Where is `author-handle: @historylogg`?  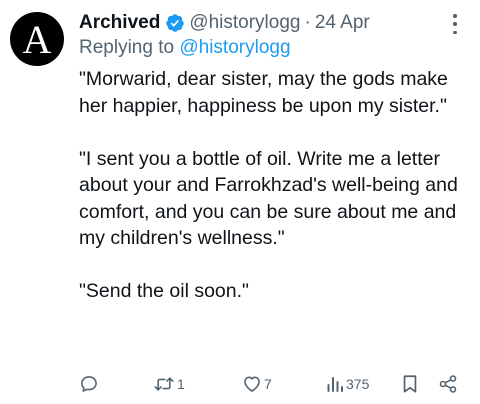
author-handle: @historylogg is located at coordinates (244, 23).